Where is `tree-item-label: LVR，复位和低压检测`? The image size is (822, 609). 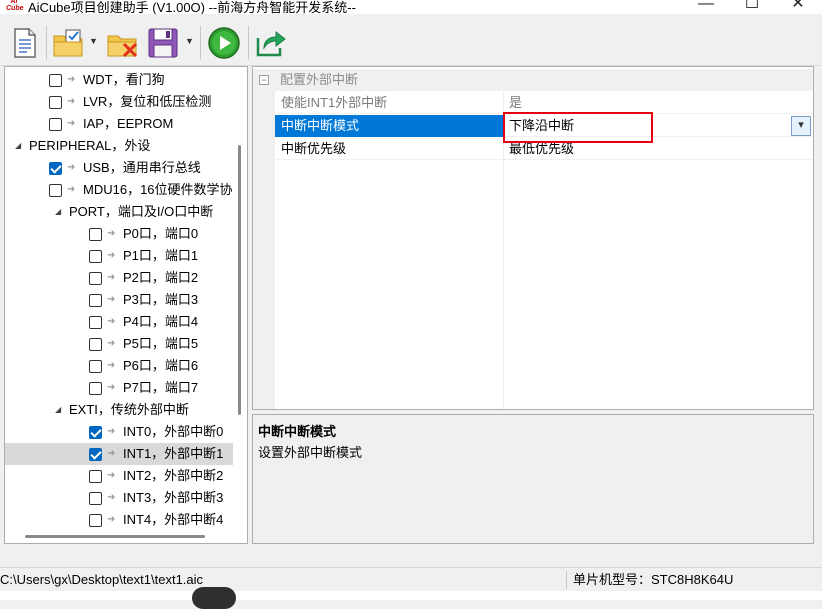
tree-item-label: LVR，复位和低压检测 is located at coordinates (147, 101).